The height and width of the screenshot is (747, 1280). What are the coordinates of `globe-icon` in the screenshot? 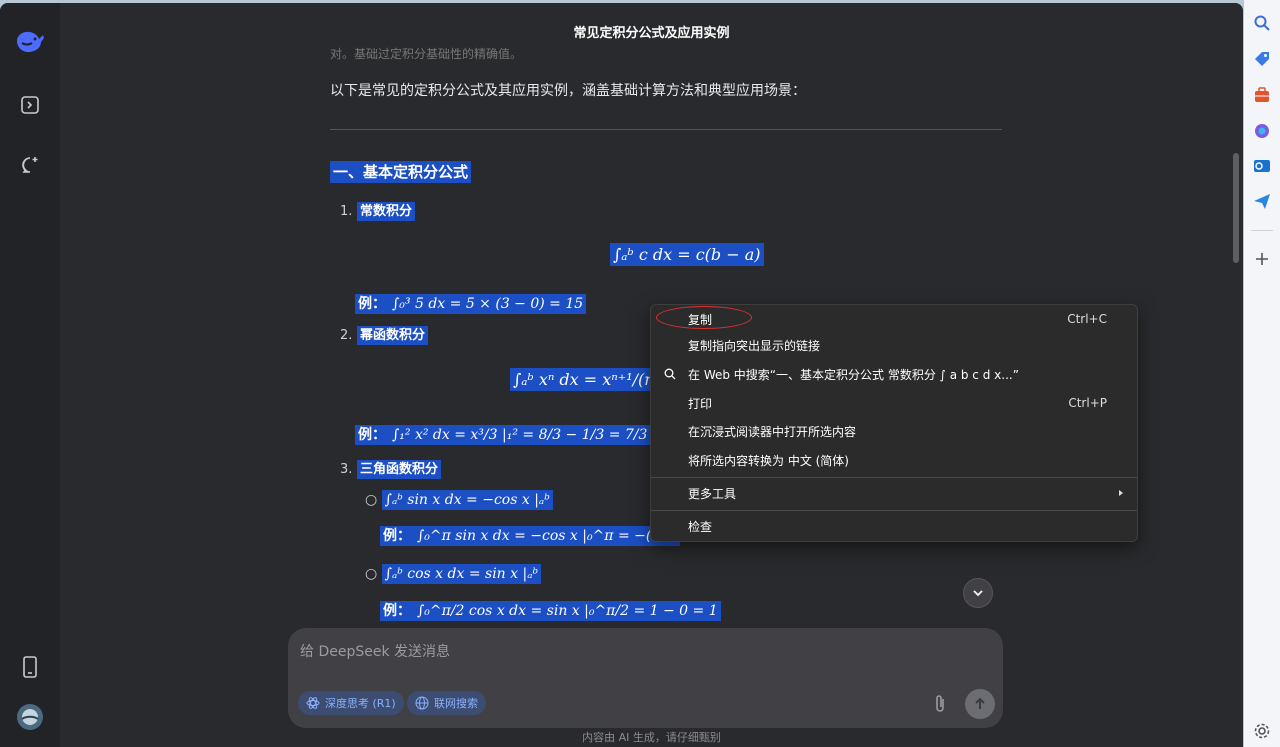 It's located at (422, 703).